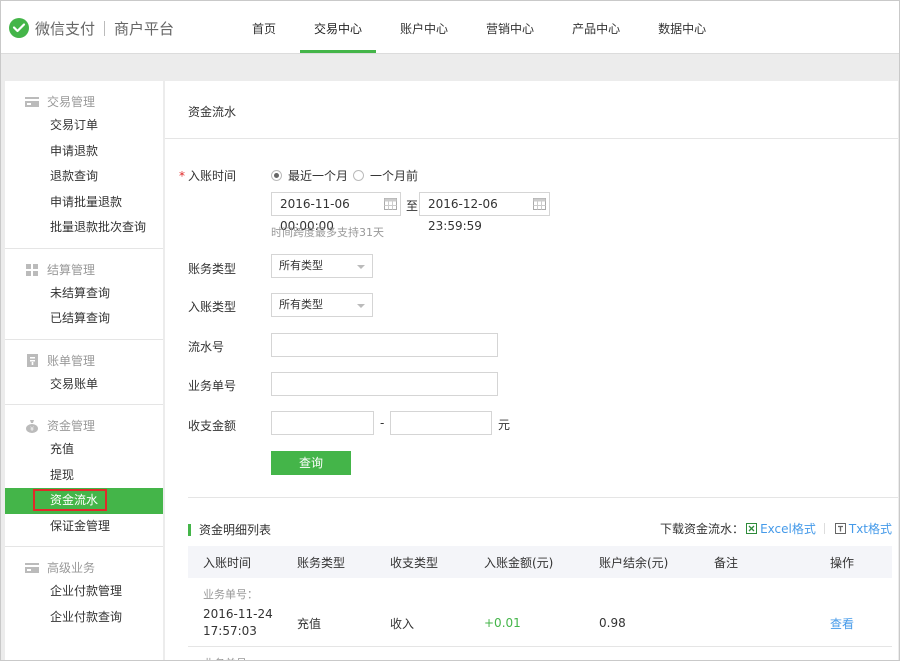 The height and width of the screenshot is (661, 900). What do you see at coordinates (276, 175) in the screenshot?
I see `radio-dot-checked` at bounding box center [276, 175].